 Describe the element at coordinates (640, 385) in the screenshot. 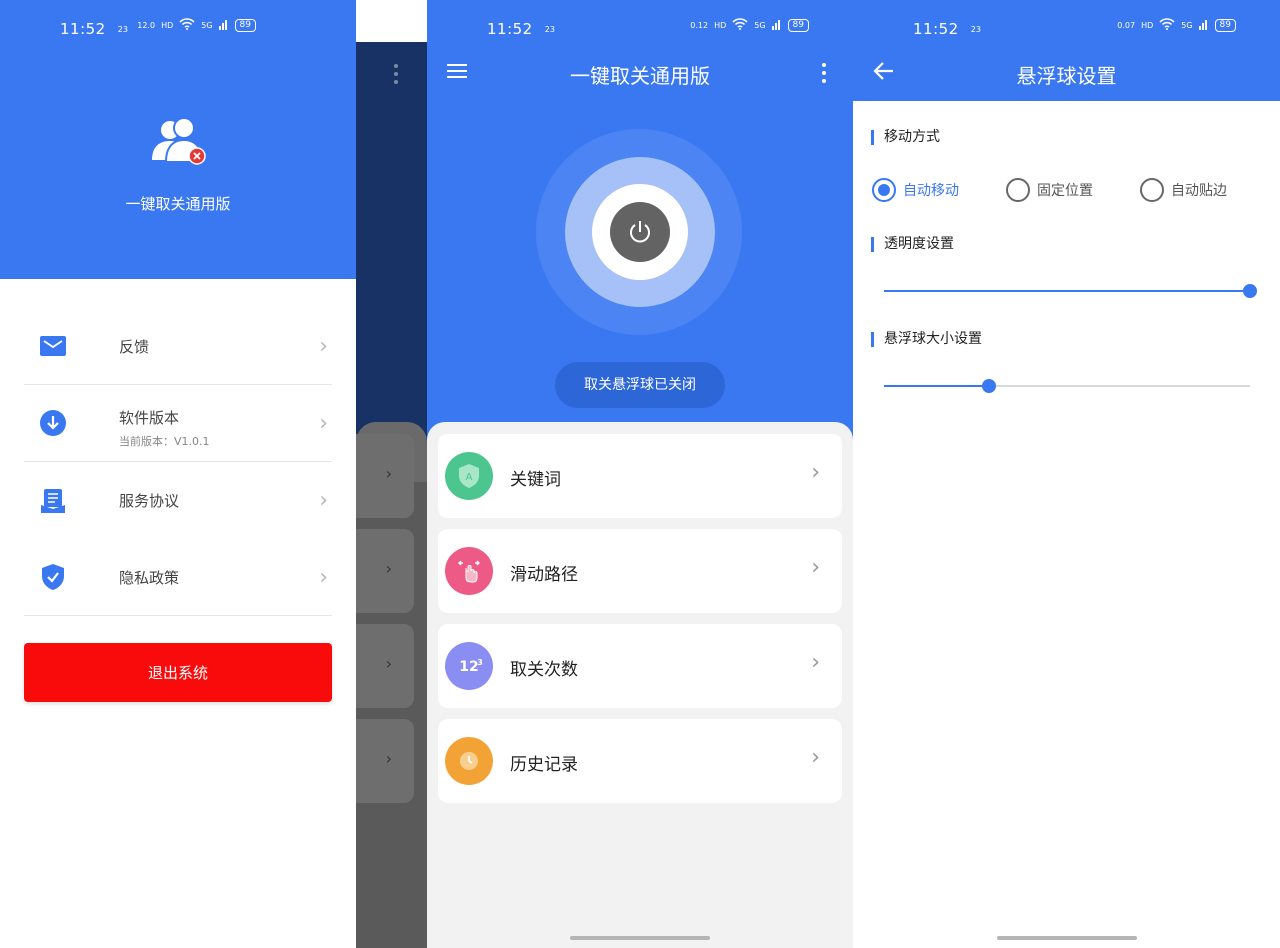

I see `float-ball-status-badge: 取关悬浮球已关闭` at that location.